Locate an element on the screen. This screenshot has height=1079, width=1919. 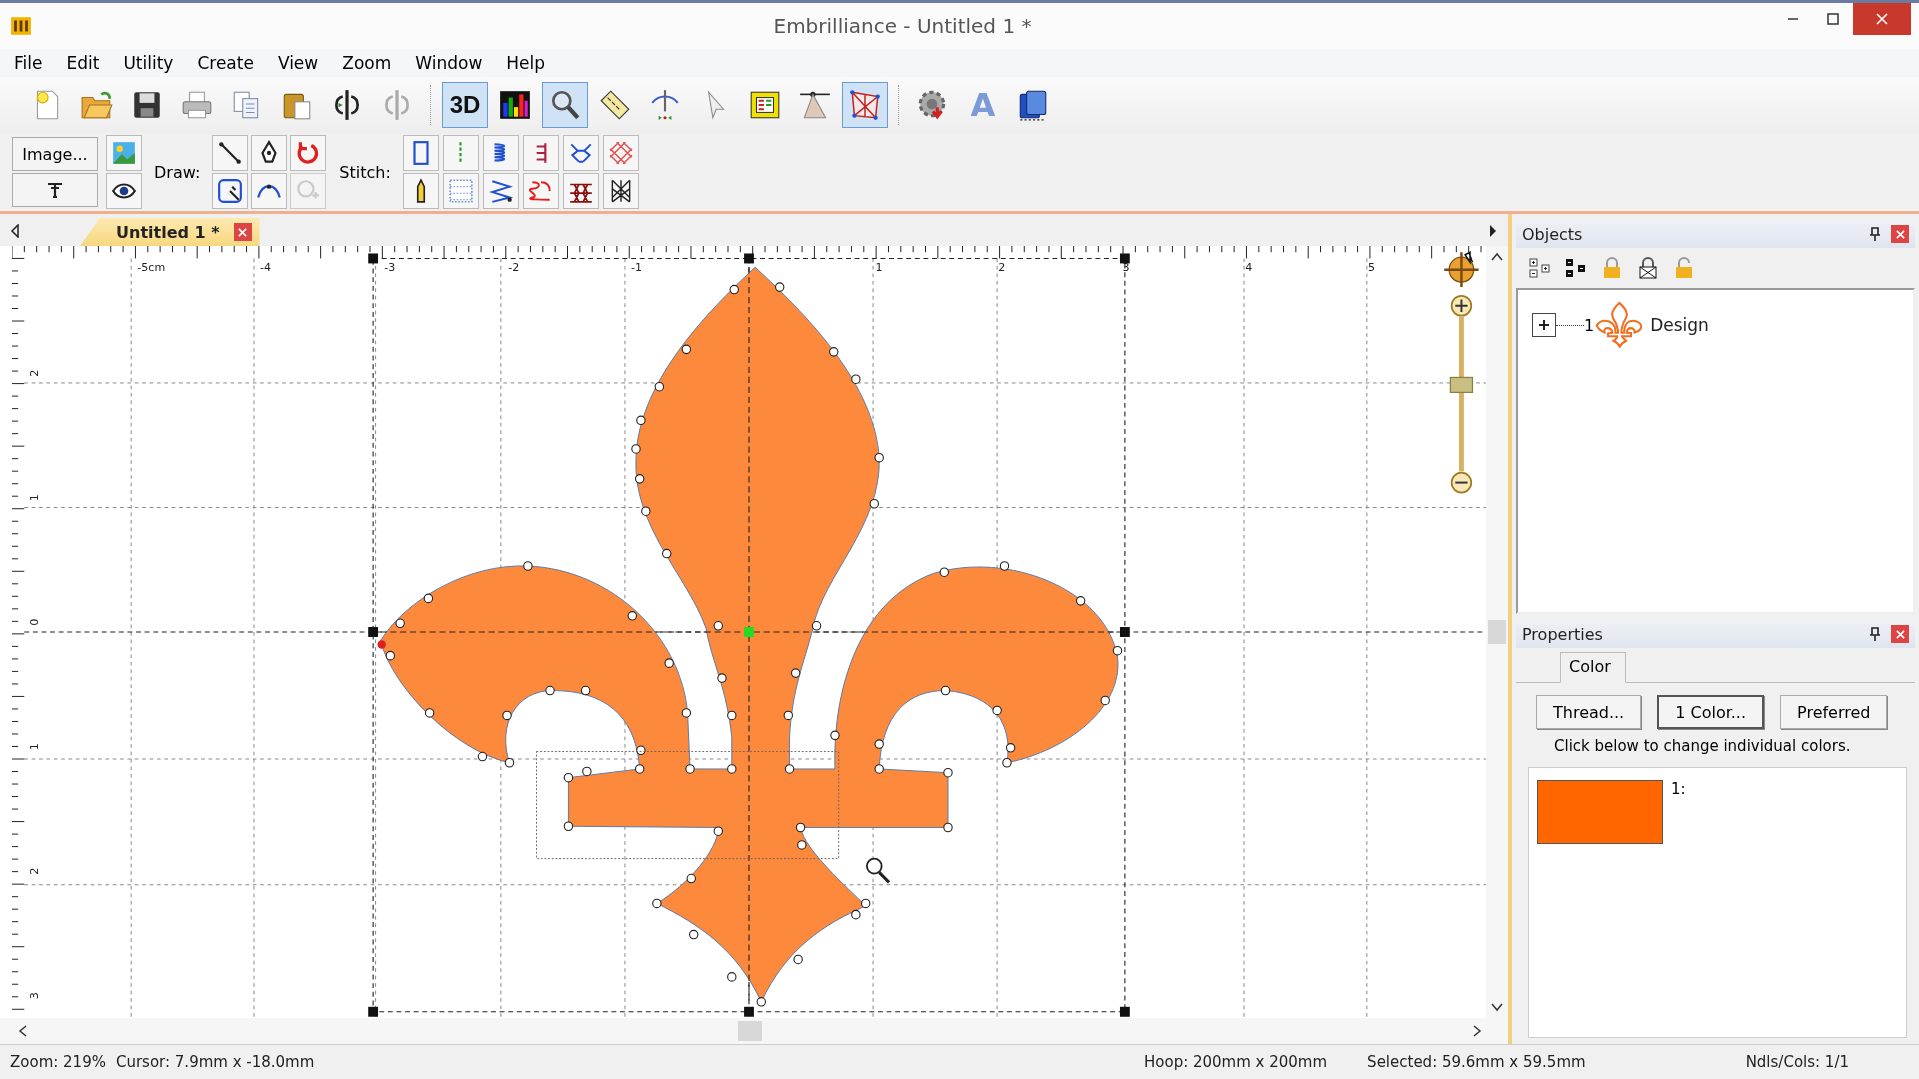
selection-icon is located at coordinates (230, 191).